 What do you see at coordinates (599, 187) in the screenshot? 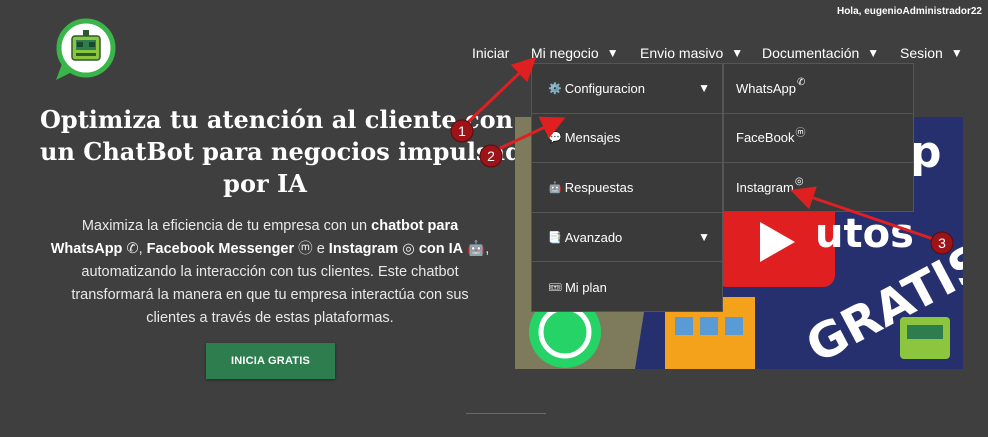
I see `menu-item-label: Respuestas` at bounding box center [599, 187].